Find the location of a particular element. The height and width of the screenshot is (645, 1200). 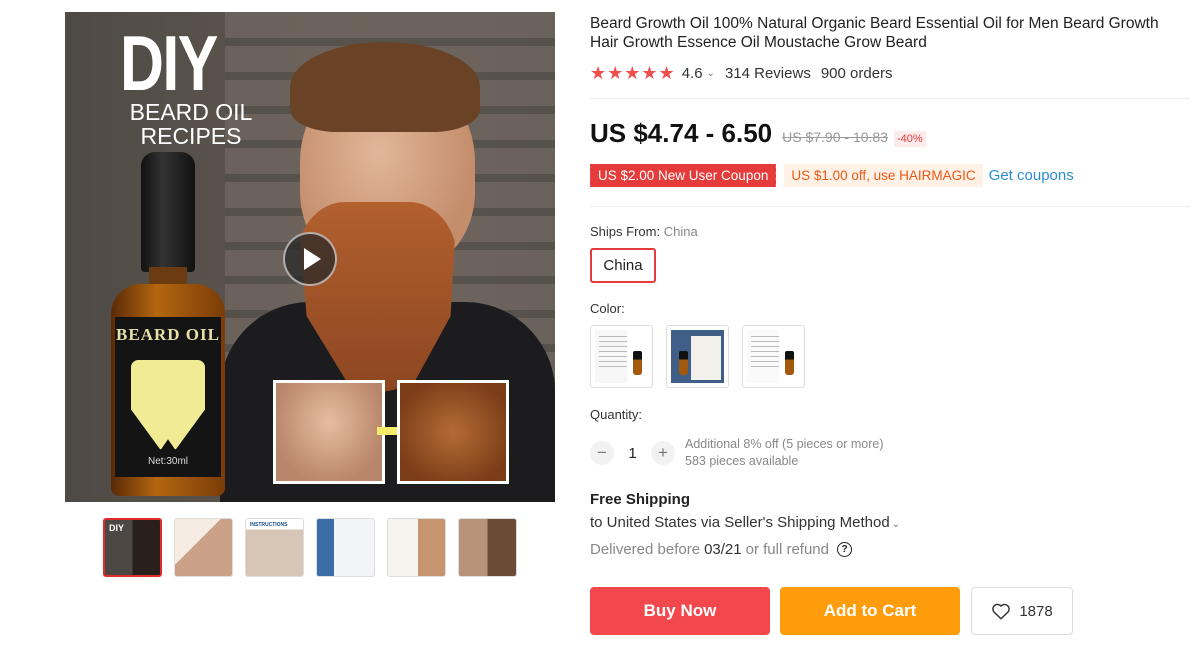

recipes-heading: BEARD OIL RECIPES is located at coordinates (191, 124).